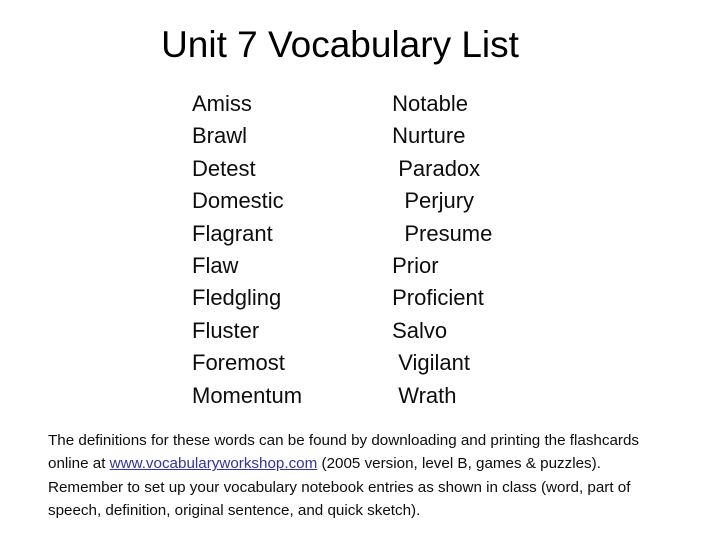 The image size is (720, 540). I want to click on vocab-word-left: Detest, so click(224, 168).